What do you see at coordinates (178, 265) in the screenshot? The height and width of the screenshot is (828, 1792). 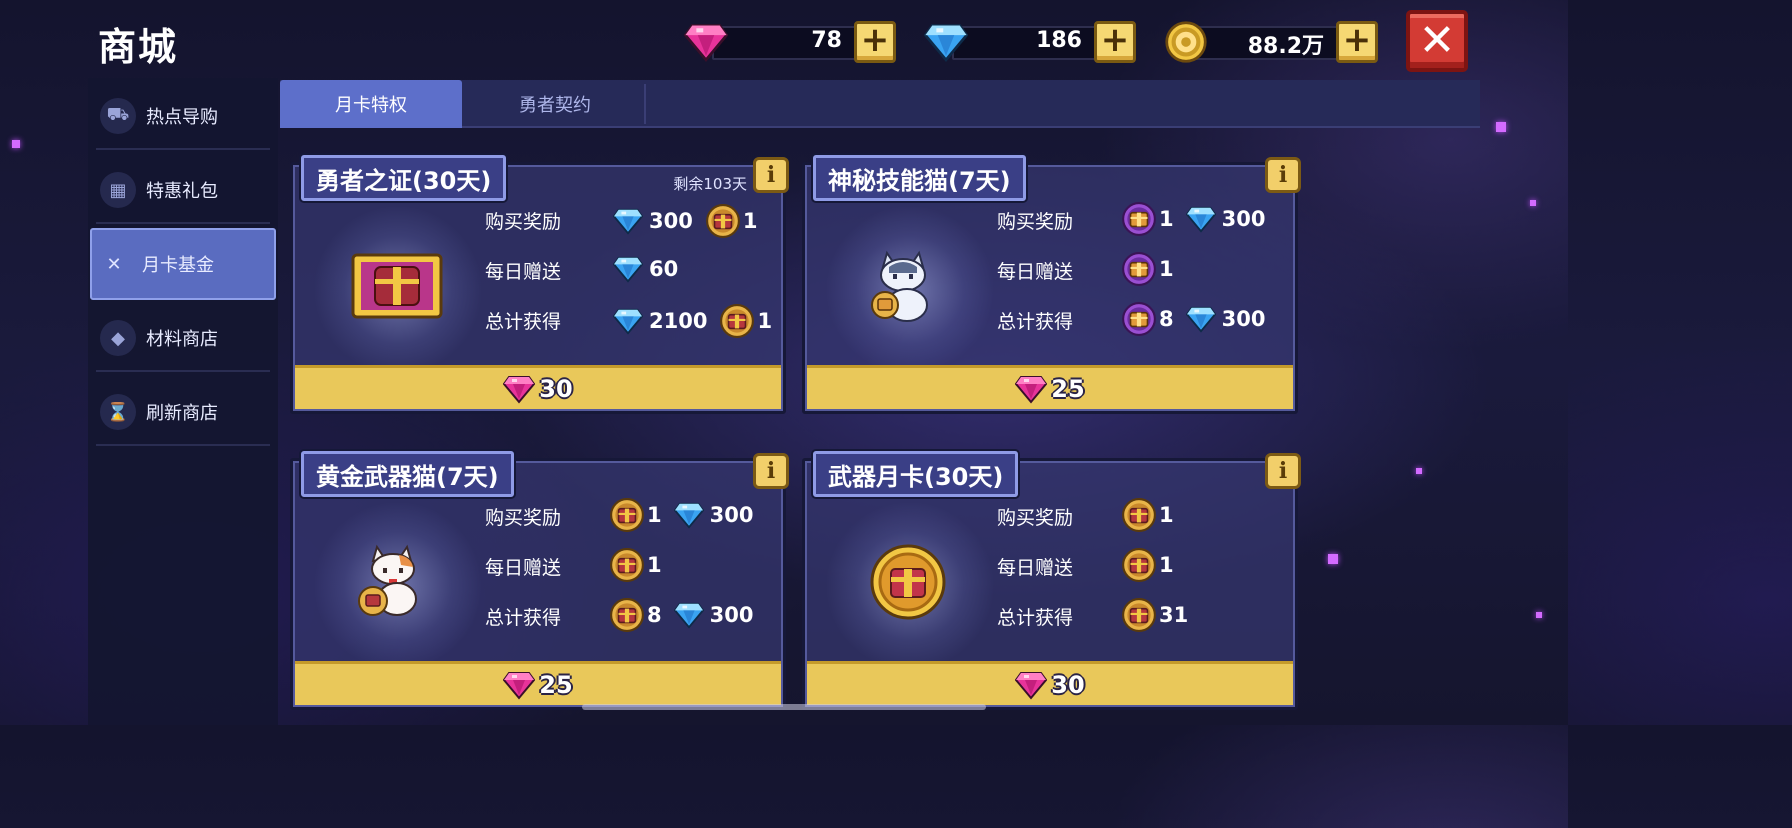 I see `sidebar-item-label: 月卡基金` at bounding box center [178, 265].